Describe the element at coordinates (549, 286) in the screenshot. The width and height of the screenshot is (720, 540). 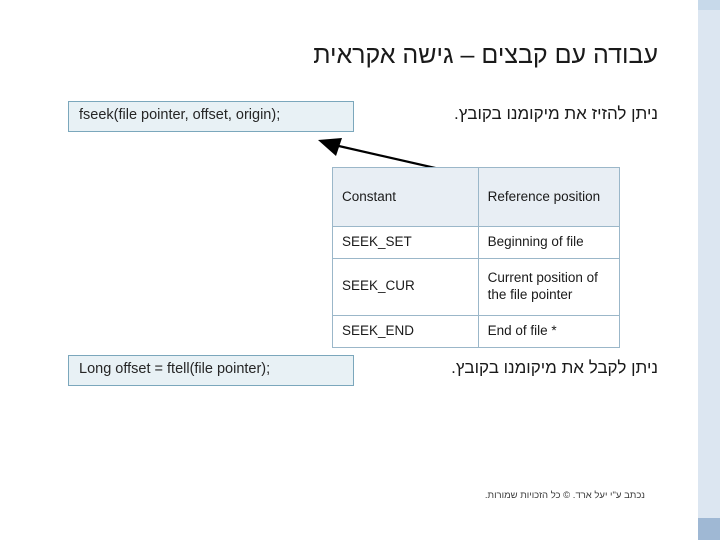
I see `table-cell-position: Current position of the file pointer` at that location.